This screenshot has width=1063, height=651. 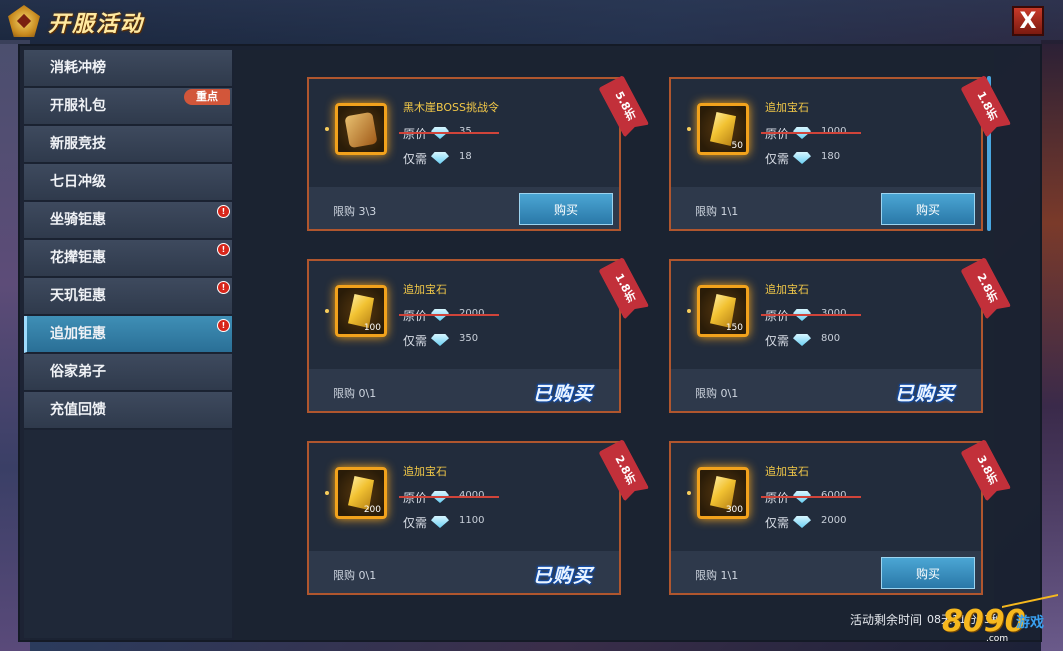 I want to click on item-count: 50, so click(x=737, y=146).